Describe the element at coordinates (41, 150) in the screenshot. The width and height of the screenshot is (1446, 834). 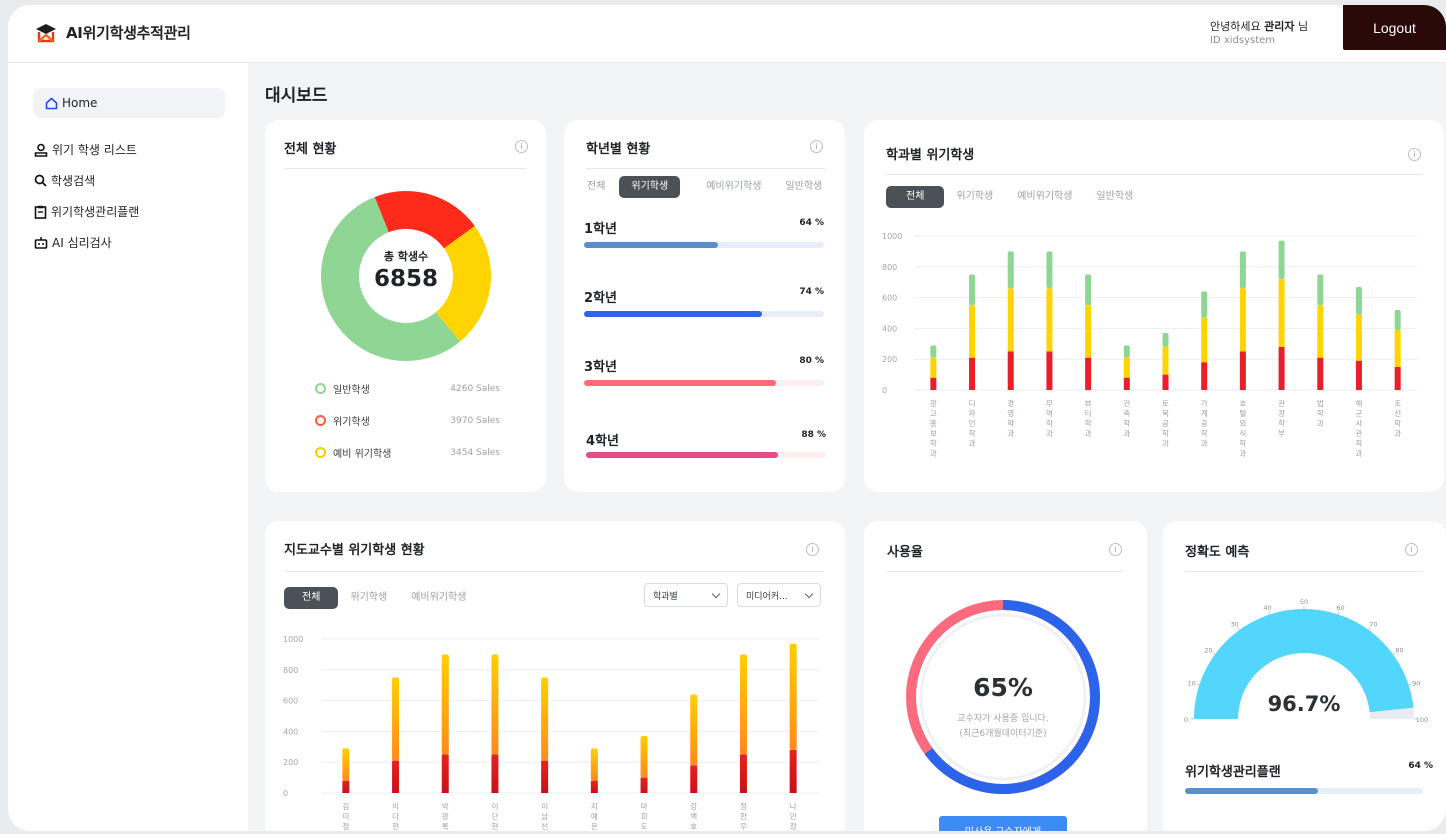
I see `user-icon` at that location.